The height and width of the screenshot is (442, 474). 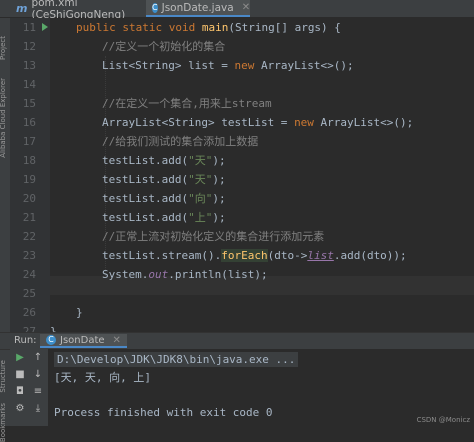 What do you see at coordinates (20, 409) in the screenshot?
I see `settings-icon: ⚙` at bounding box center [20, 409].